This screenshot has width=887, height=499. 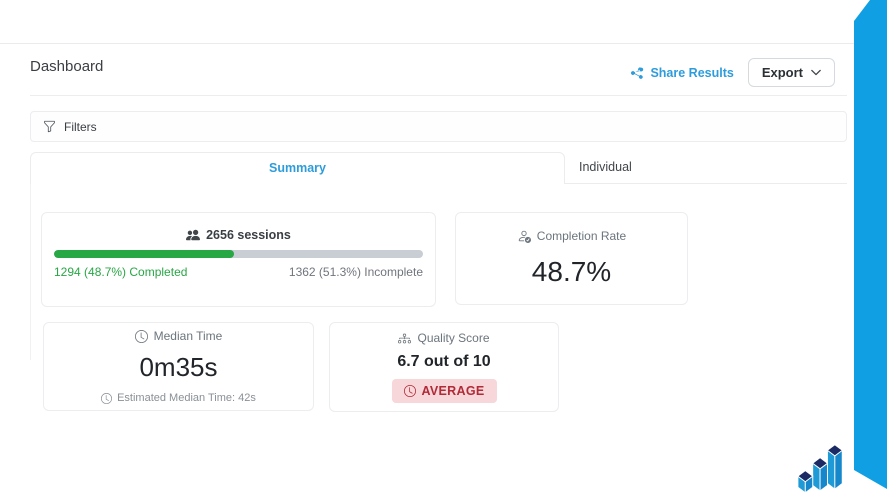 What do you see at coordinates (141, 336) in the screenshot?
I see `clock-icon` at bounding box center [141, 336].